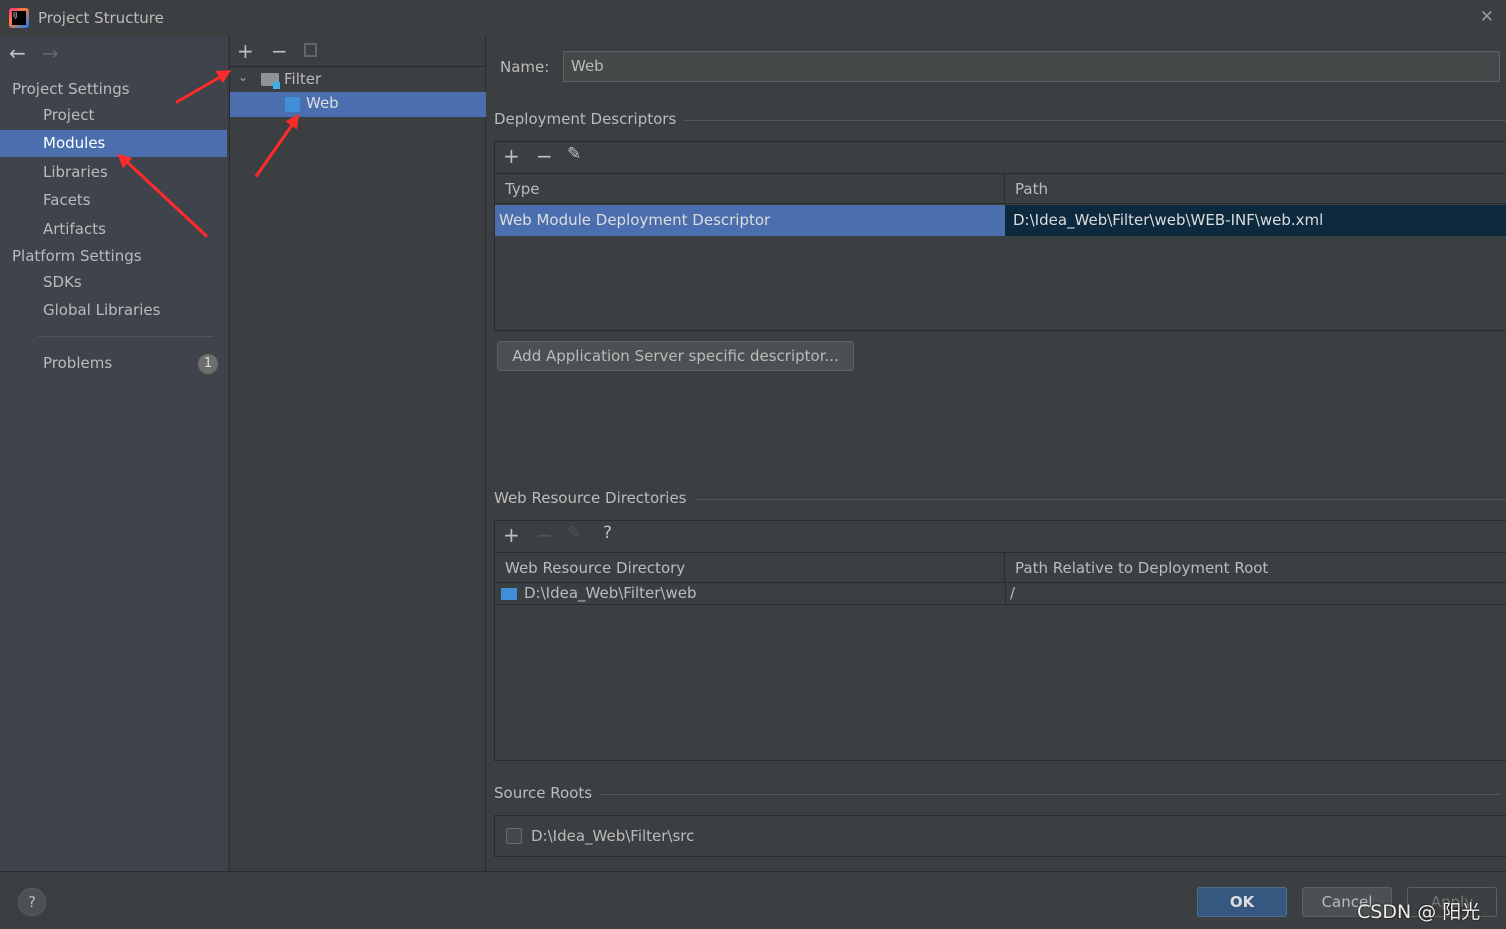 The image size is (1506, 929). What do you see at coordinates (587, 66) in the screenshot?
I see `name-value: Web` at bounding box center [587, 66].